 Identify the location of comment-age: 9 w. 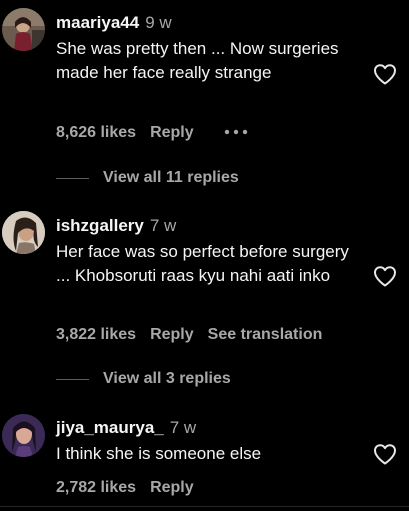
(158, 22).